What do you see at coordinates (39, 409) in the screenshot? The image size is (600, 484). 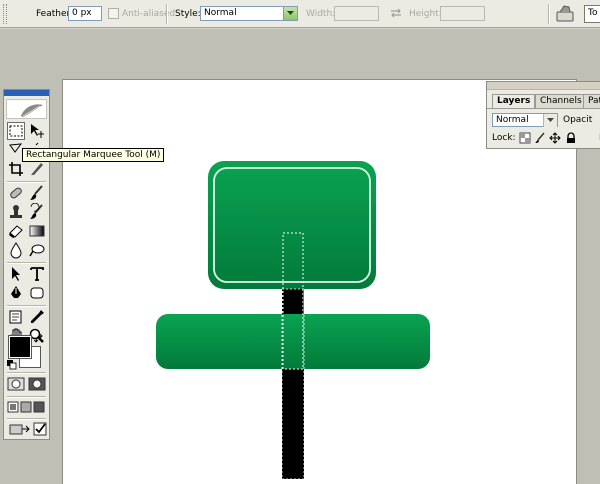 I see `full-screen-icon` at bounding box center [39, 409].